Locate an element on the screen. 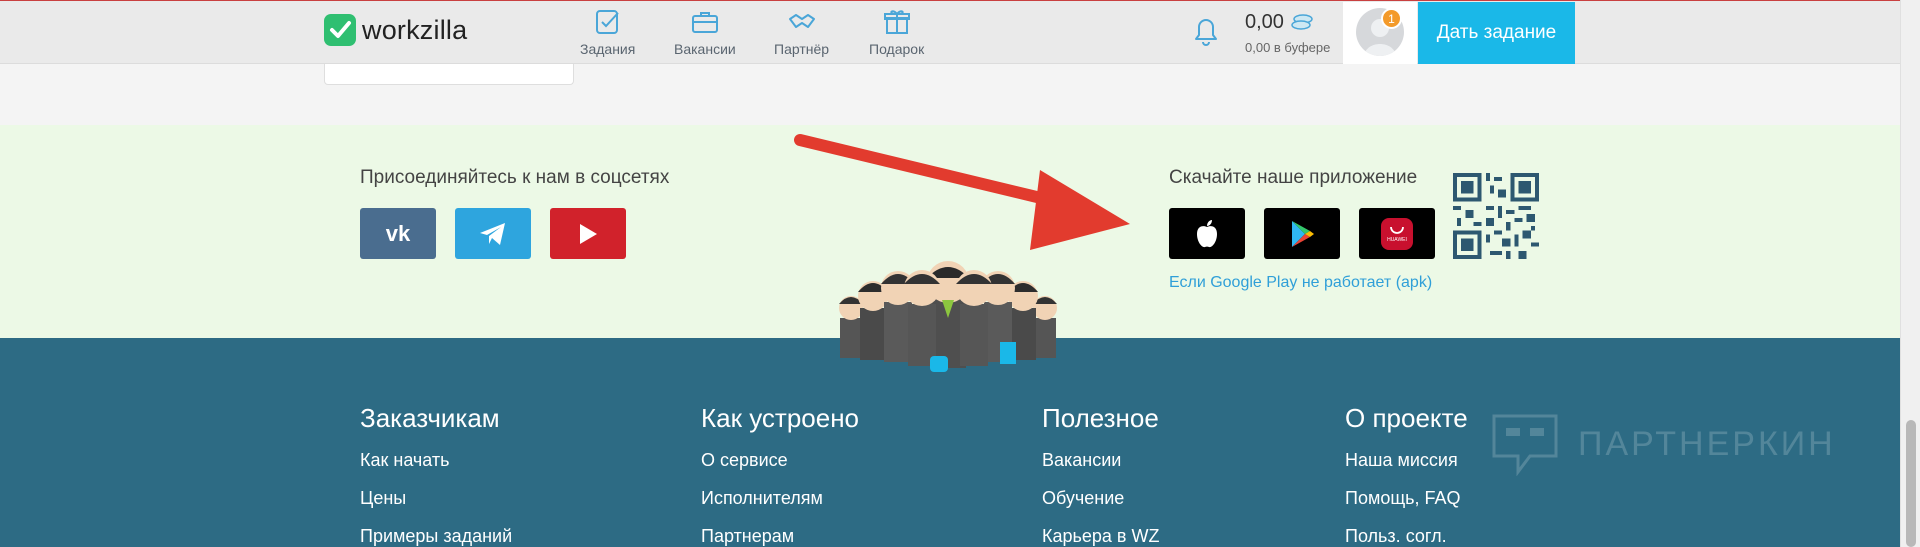 The width and height of the screenshot is (1920, 547). footer-link: Вакансии is located at coordinates (1100, 460).